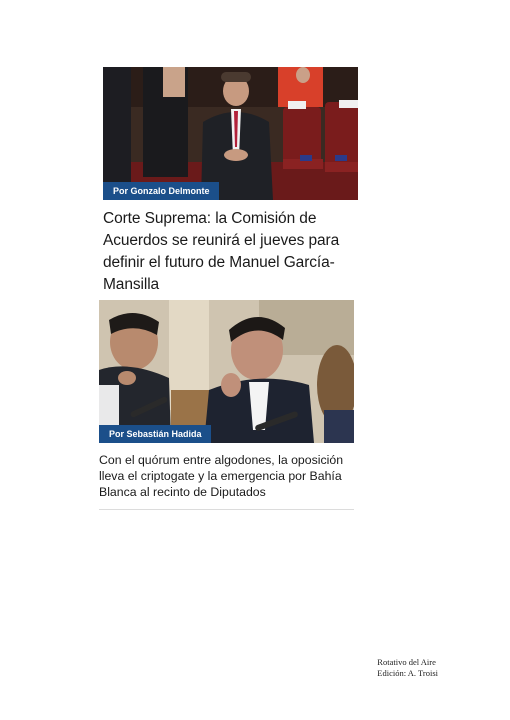  Describe the element at coordinates (406, 662) in the screenshot. I see `footer-publication: Rotativo del Aire` at that location.